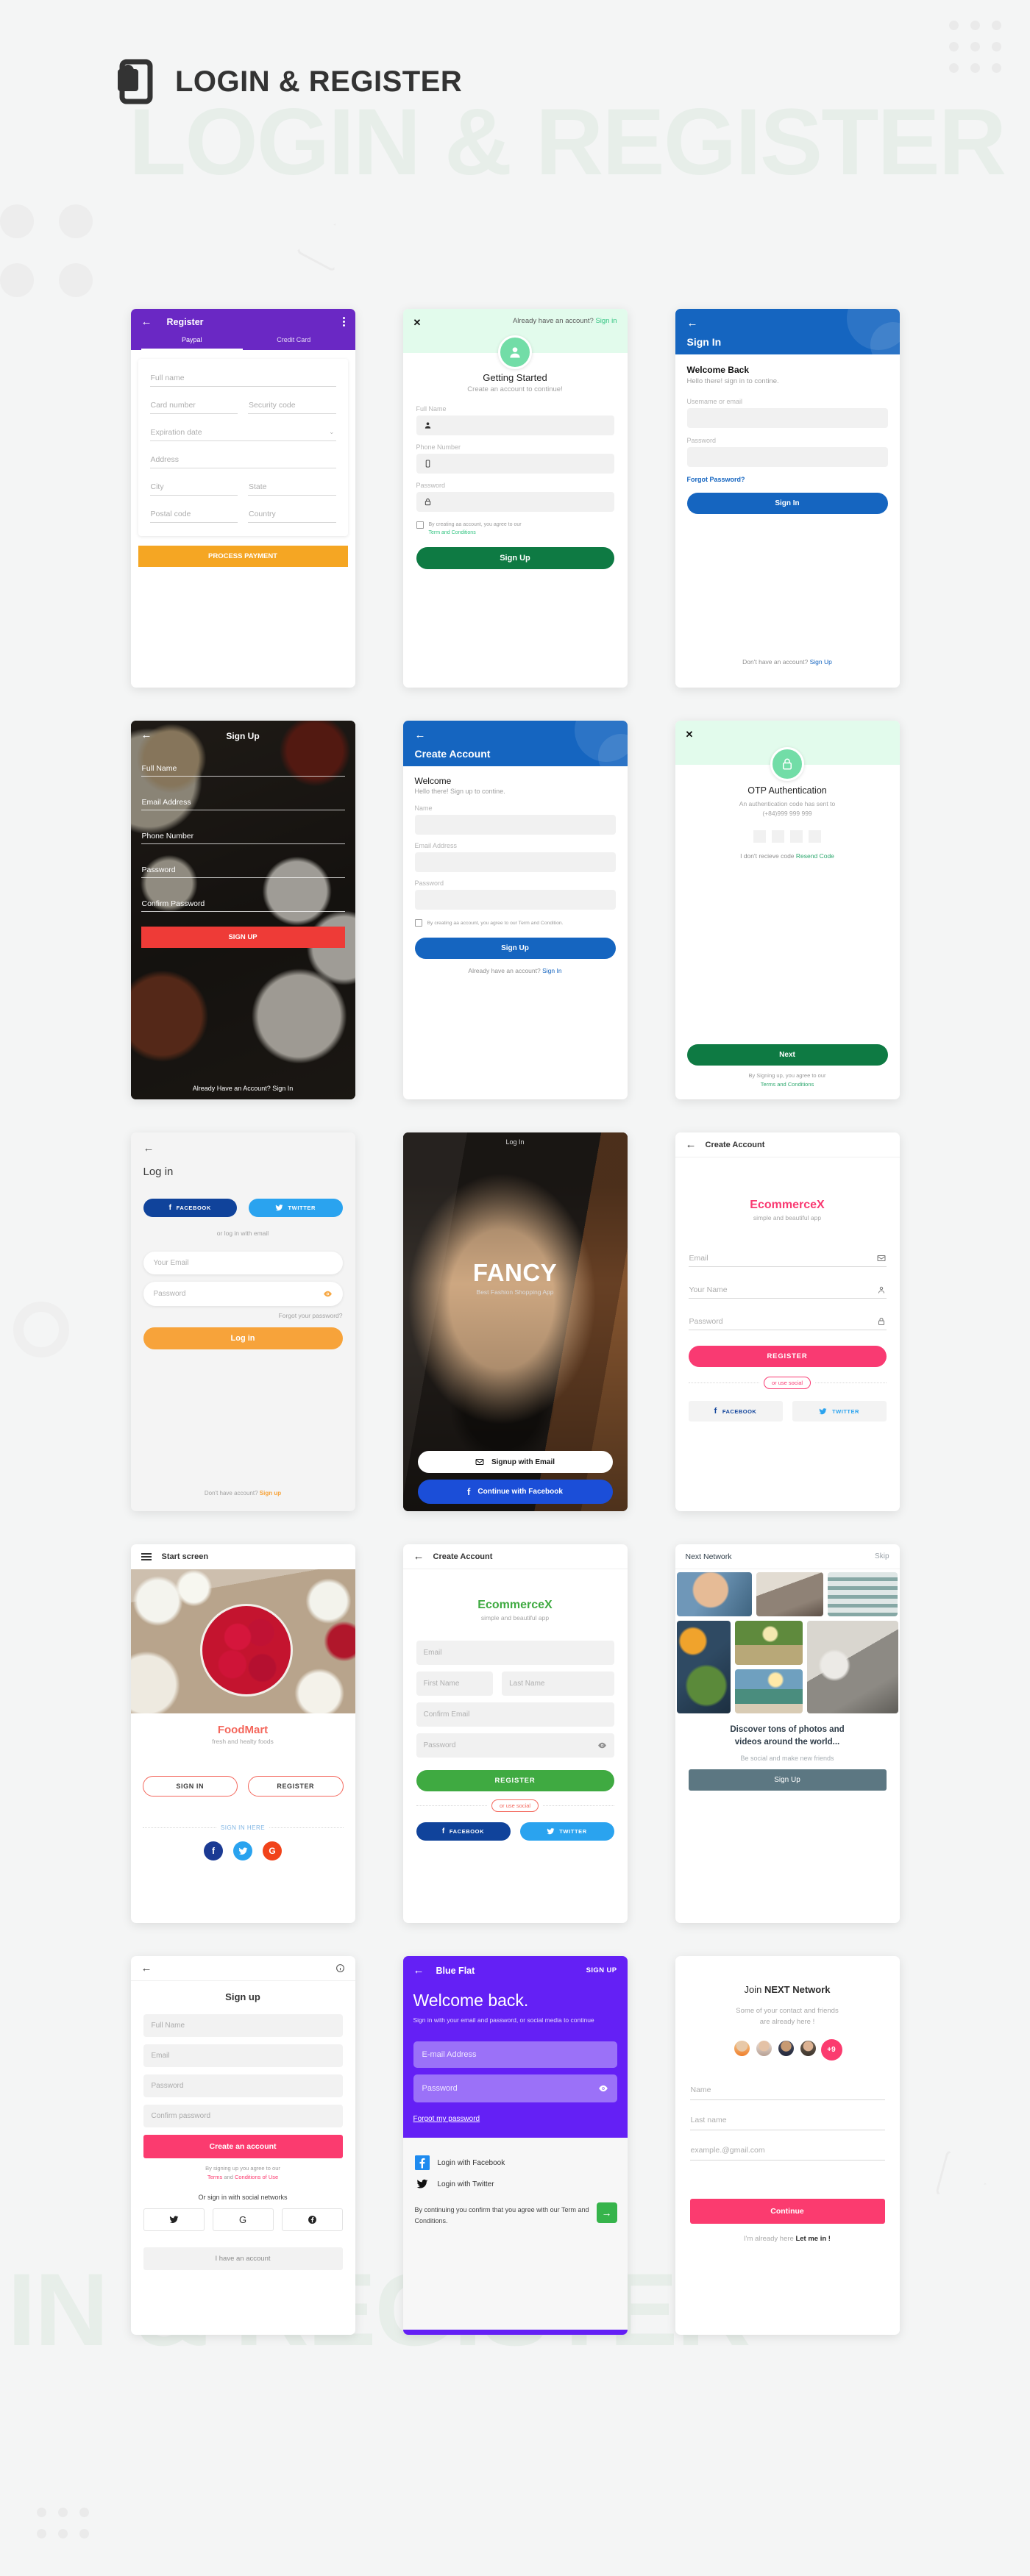  What do you see at coordinates (192, 343) in the screenshot?
I see `tab-paypal: Paypal` at bounding box center [192, 343].